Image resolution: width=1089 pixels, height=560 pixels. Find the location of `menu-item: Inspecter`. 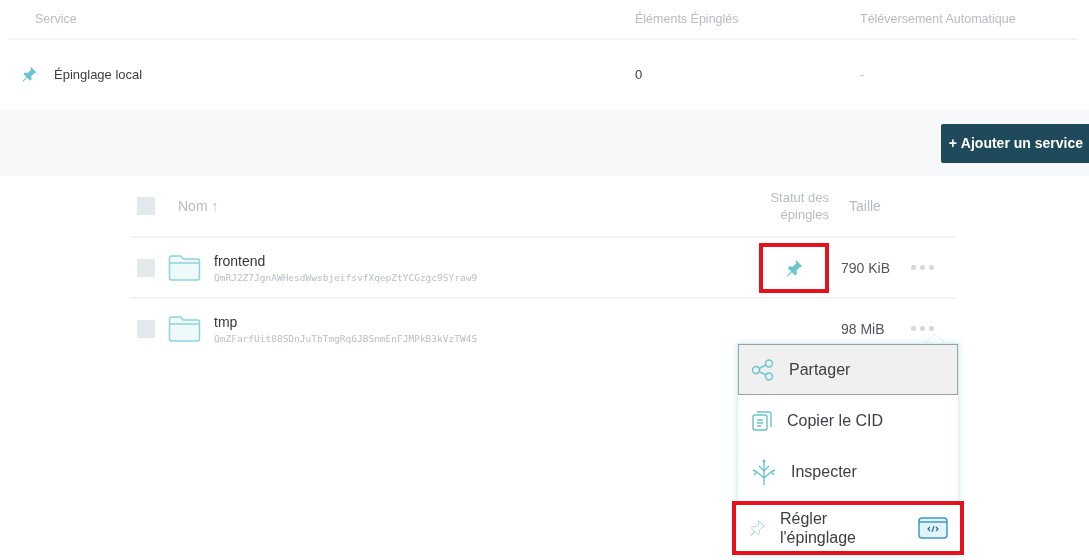

menu-item: Inspecter is located at coordinates (848, 471).